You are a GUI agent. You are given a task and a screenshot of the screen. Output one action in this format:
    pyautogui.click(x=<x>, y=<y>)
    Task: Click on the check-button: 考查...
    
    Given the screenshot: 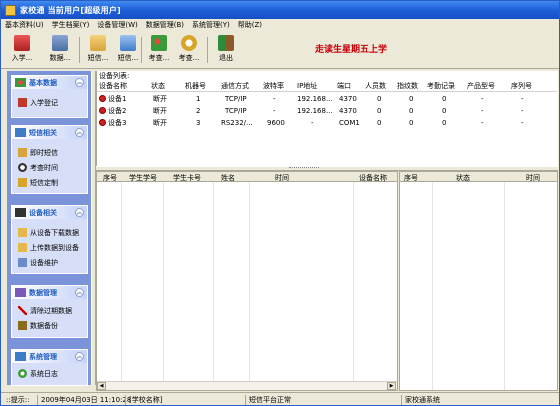 What is the action you would take?
    pyautogui.click(x=159, y=51)
    